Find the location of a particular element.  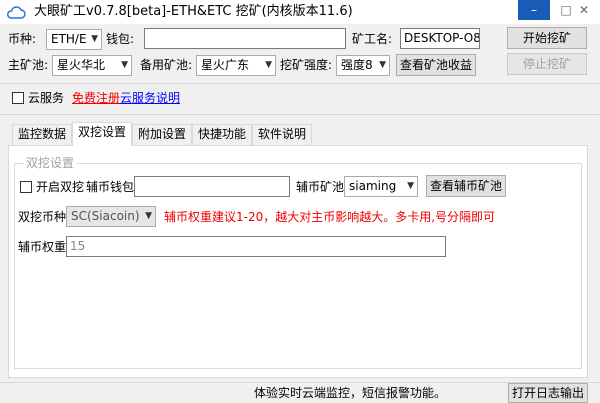

cloud-icon is located at coordinates (16, 12).